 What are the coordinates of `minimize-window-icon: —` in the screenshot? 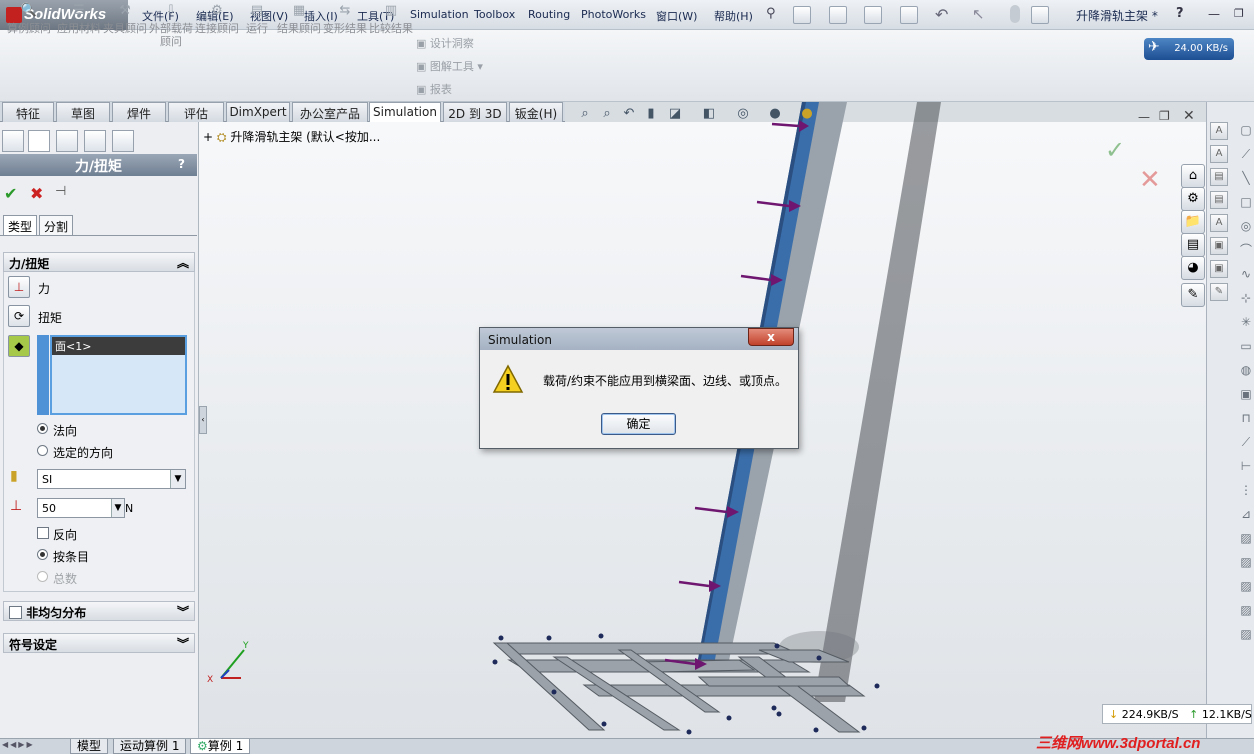 It's located at (1214, 14).